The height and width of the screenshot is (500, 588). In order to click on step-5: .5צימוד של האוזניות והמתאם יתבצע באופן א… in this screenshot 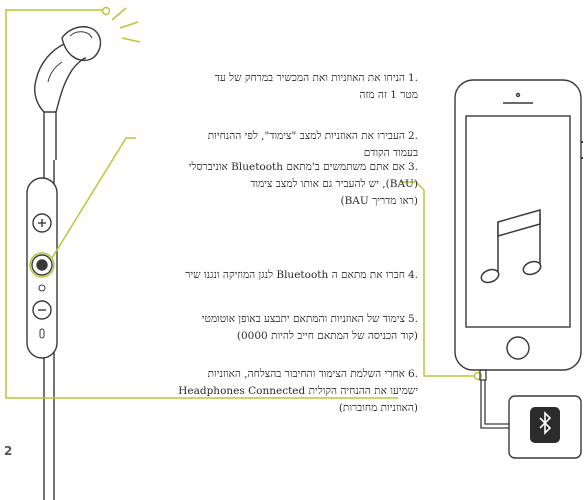, I will do `click(275, 328)`.